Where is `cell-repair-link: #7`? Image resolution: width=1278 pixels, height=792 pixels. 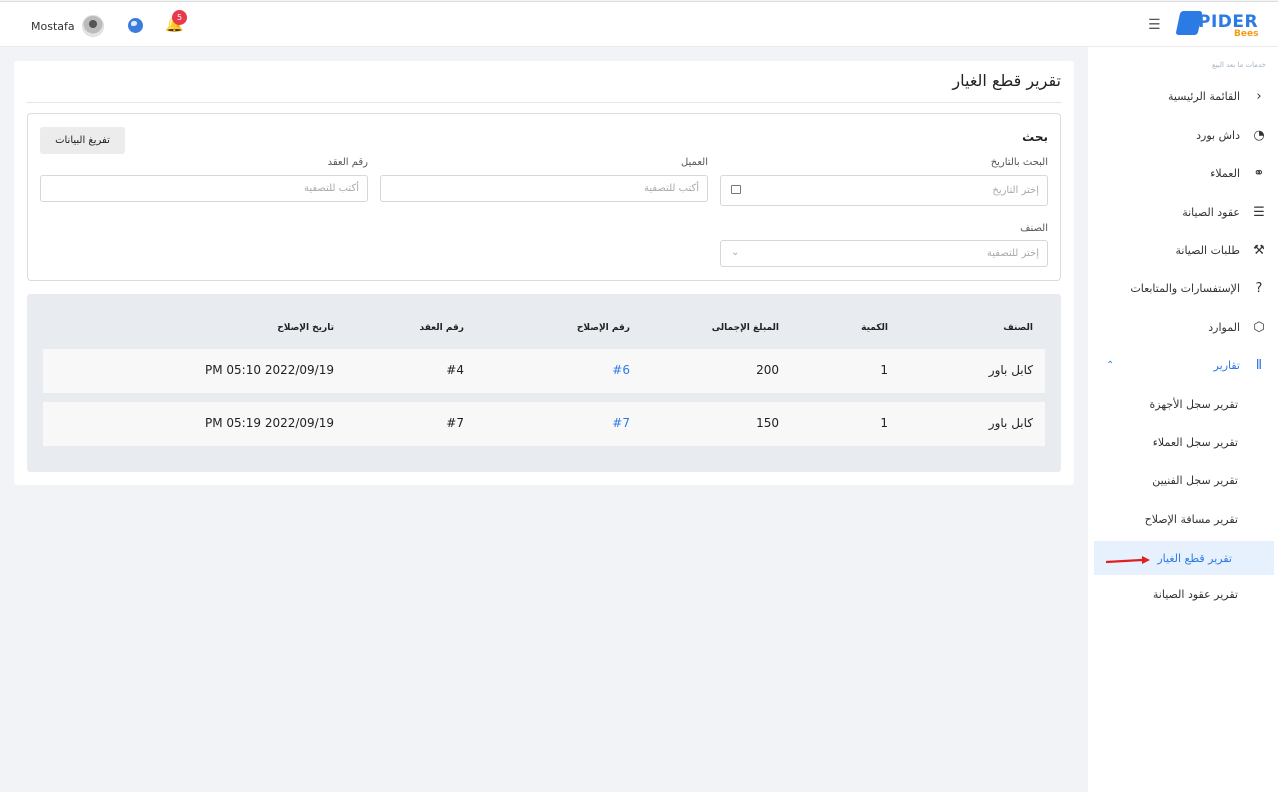
cell-repair-link: #7 is located at coordinates (621, 423).